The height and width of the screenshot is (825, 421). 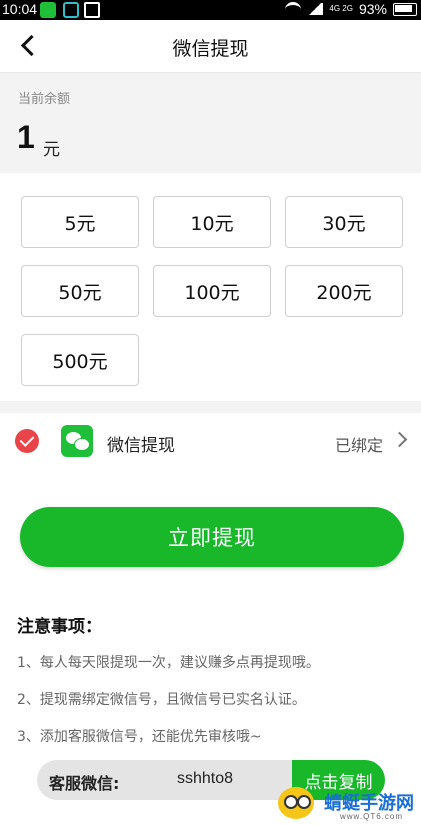 I want to click on status-time: 10:04, so click(x=20, y=9).